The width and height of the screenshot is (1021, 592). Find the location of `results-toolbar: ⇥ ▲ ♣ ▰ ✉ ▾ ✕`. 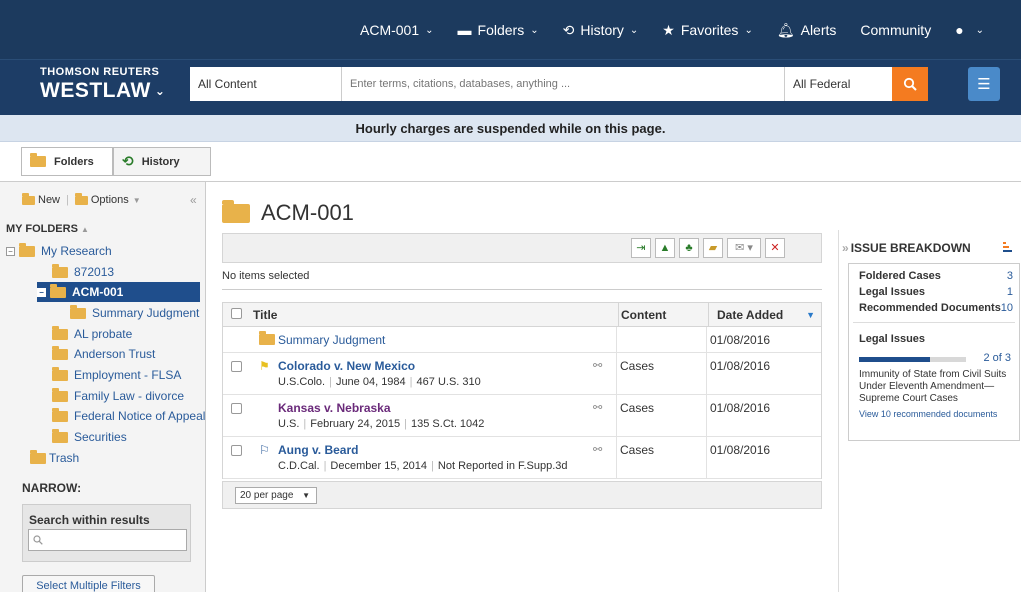

results-toolbar: ⇥ ▲ ♣ ▰ ✉ ▾ ✕ is located at coordinates (522, 248).